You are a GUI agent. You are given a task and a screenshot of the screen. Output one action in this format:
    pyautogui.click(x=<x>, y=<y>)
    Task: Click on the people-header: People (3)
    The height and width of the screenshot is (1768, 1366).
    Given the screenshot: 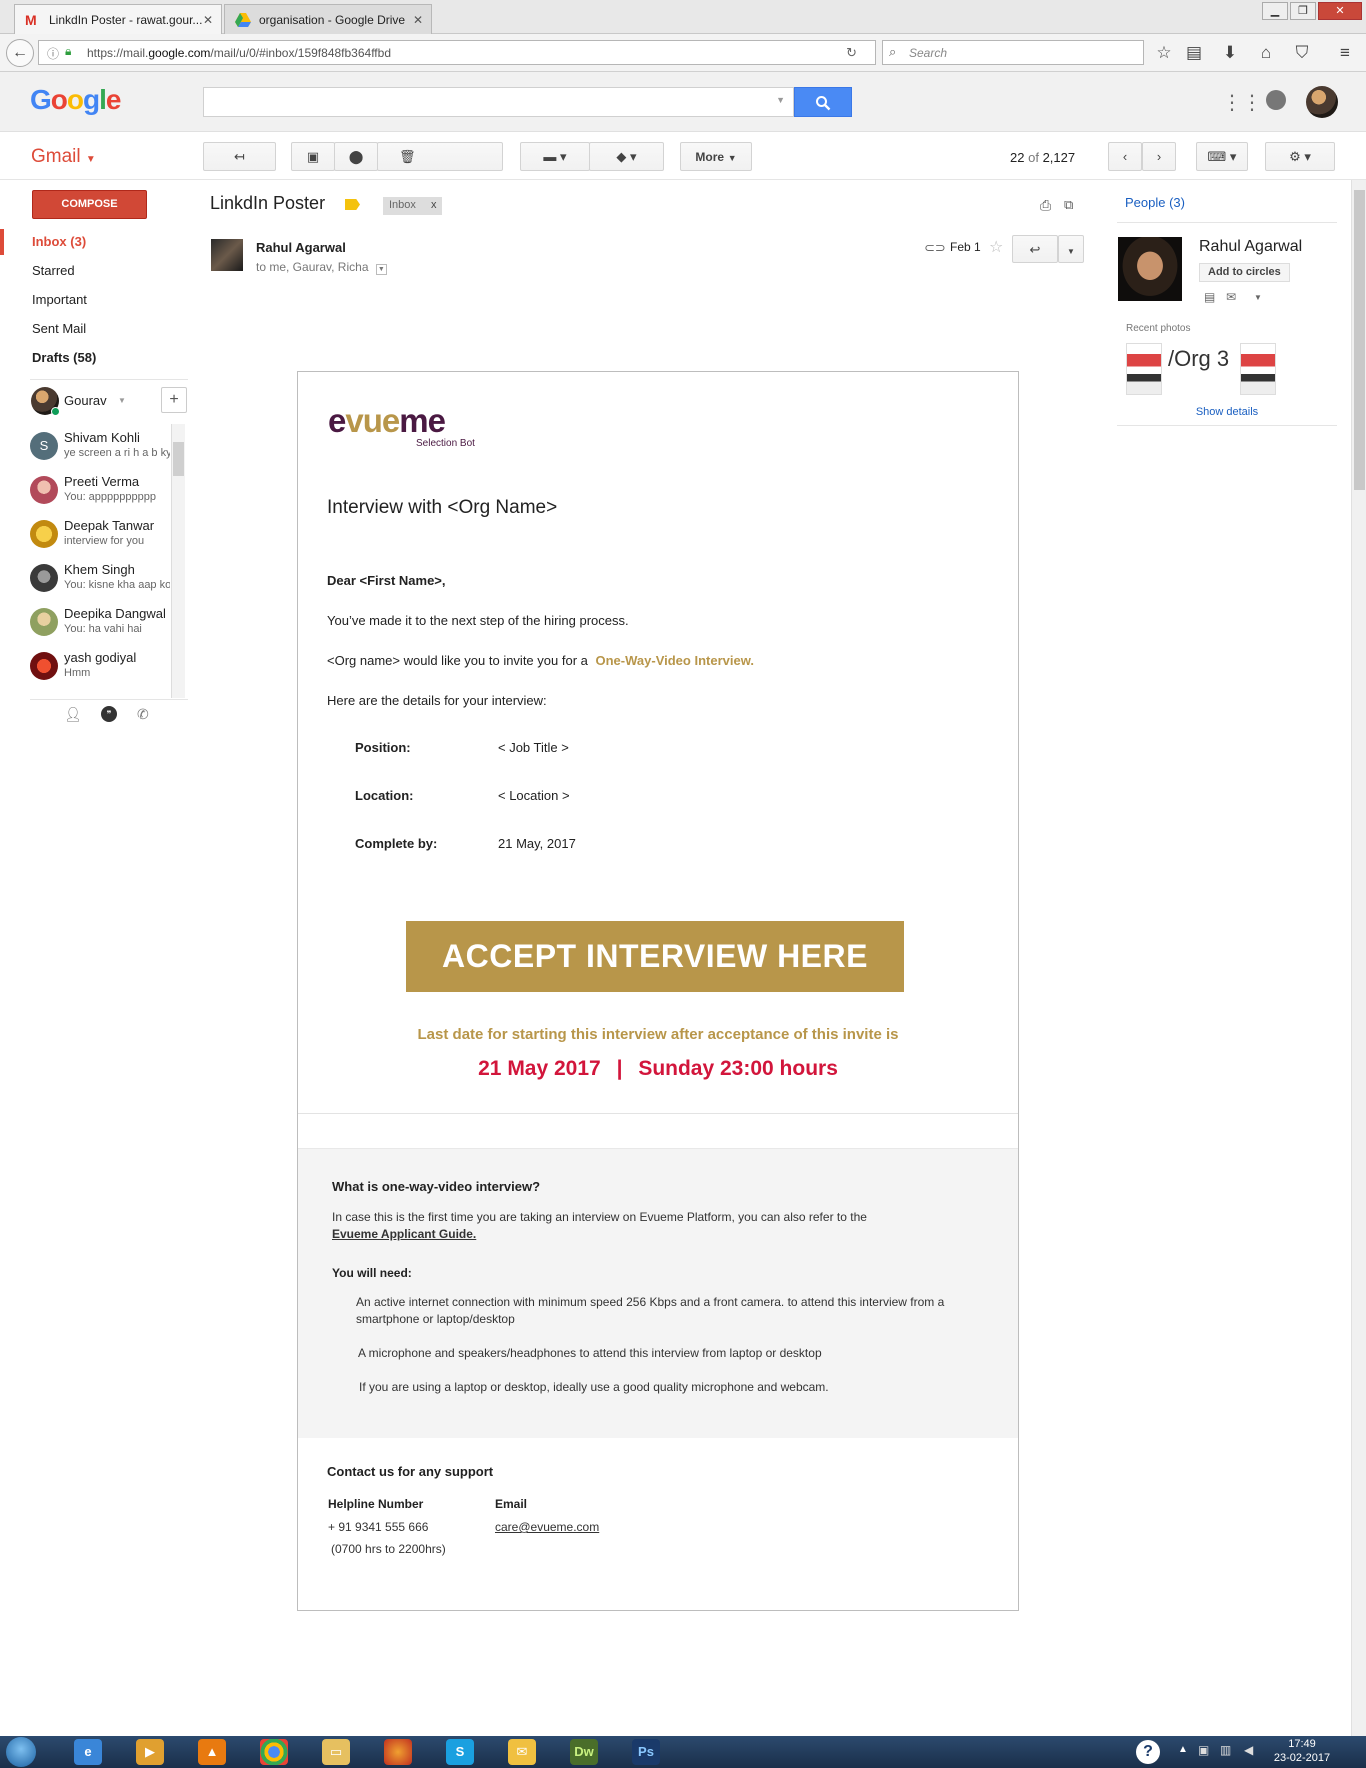 What is the action you would take?
    pyautogui.click(x=1155, y=202)
    